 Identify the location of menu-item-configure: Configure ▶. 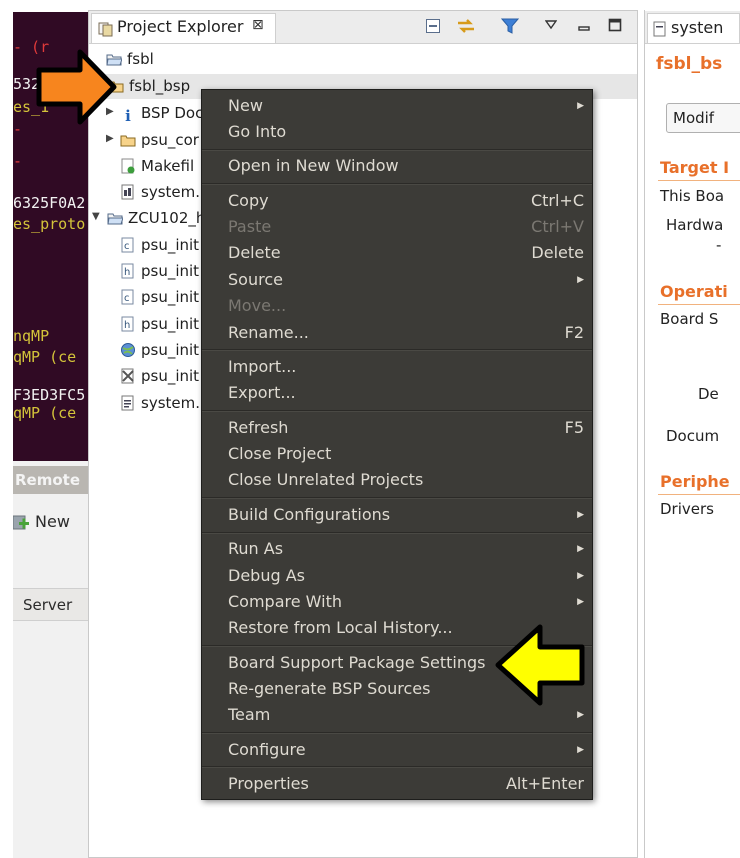
(397, 750).